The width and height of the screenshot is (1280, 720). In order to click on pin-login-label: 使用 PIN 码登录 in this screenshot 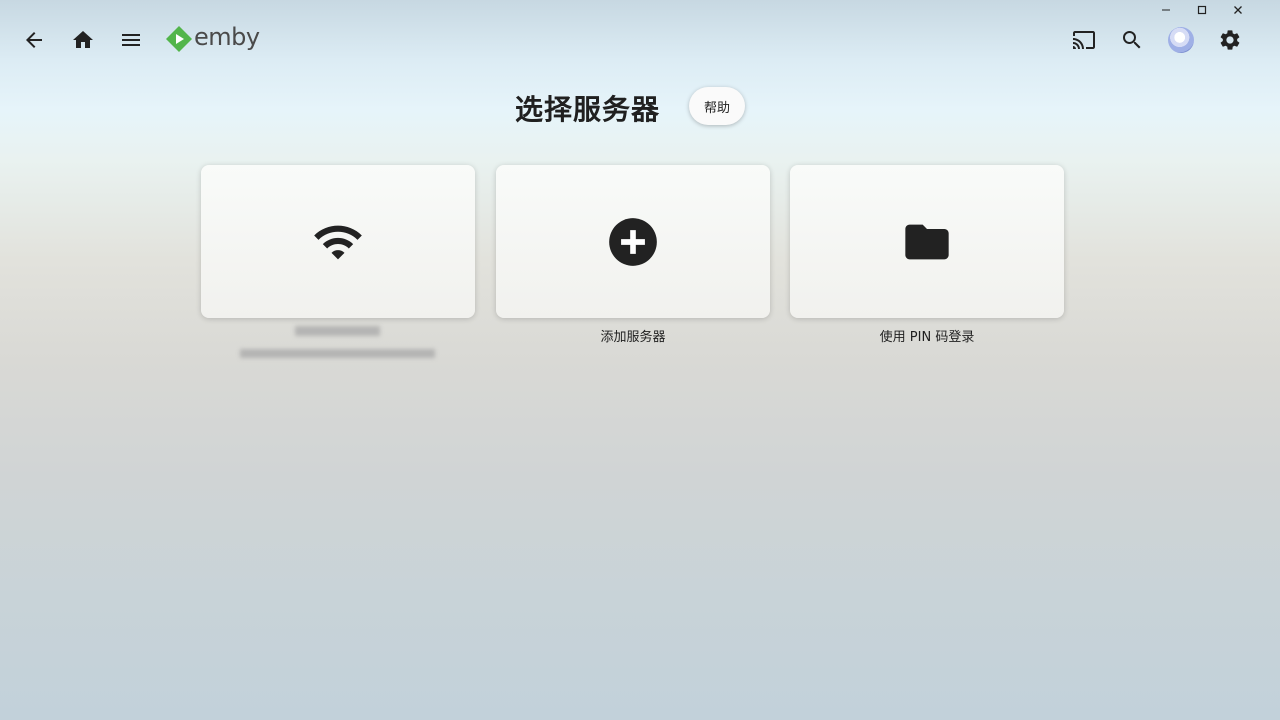, I will do `click(927, 337)`.